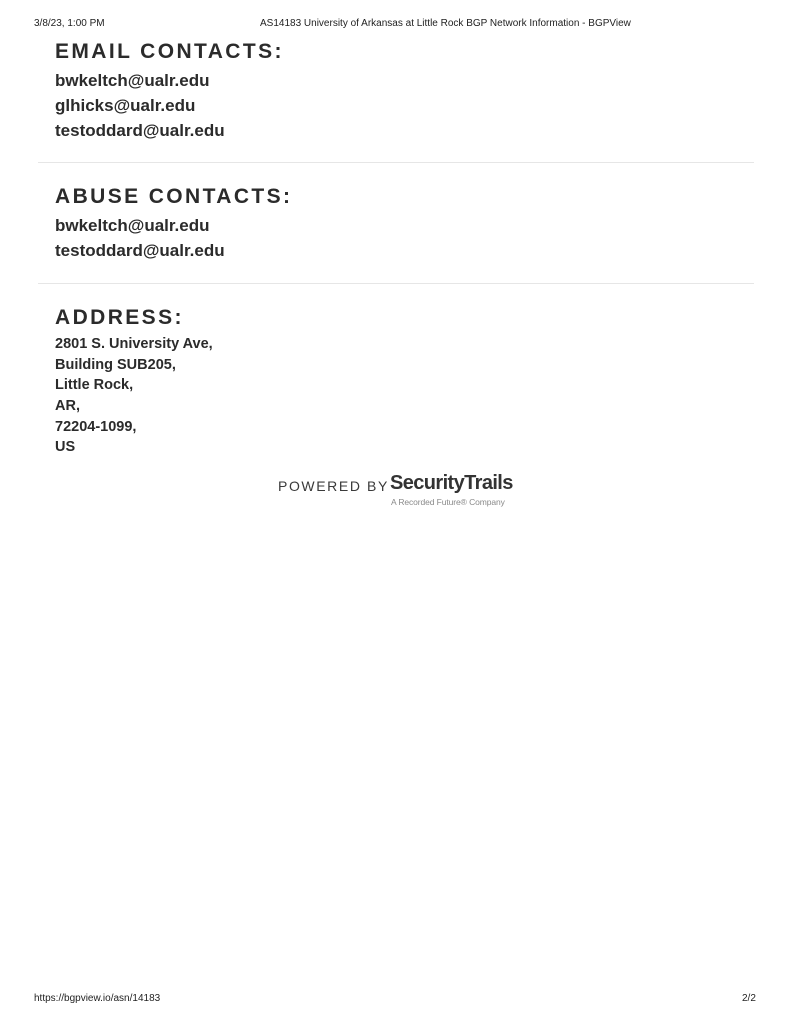 This screenshot has width=791, height=1024. What do you see at coordinates (405, 250) in the screenshot?
I see `abuse-contact-item: testoddard@ualr.edu` at bounding box center [405, 250].